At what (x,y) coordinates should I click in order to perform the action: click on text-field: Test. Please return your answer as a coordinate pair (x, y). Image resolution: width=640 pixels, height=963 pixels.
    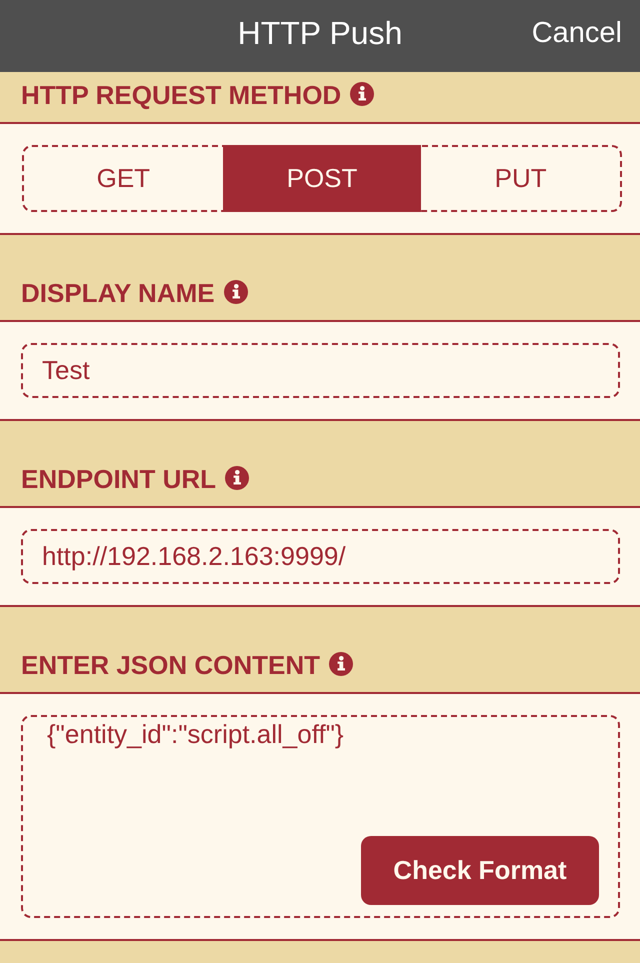
    Looking at the image, I should click on (320, 370).